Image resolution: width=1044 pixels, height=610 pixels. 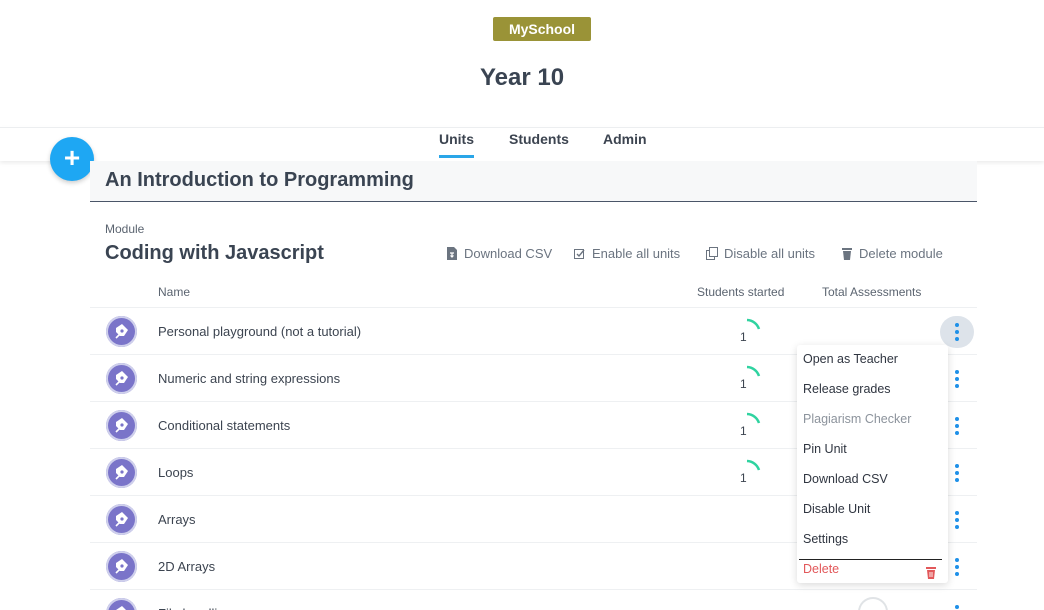 I want to click on menu-open-as-teacher: Open as Teacher, so click(x=850, y=359).